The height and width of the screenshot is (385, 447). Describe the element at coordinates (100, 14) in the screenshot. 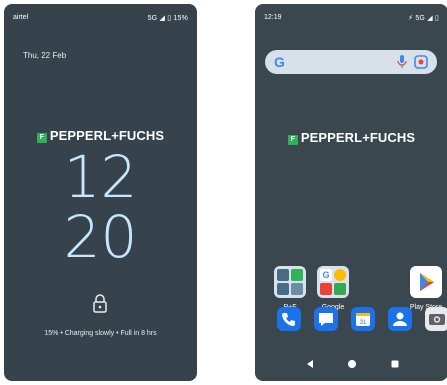

I see `lock-status-bar: airtel 5G ◢ ▯ 15%` at that location.